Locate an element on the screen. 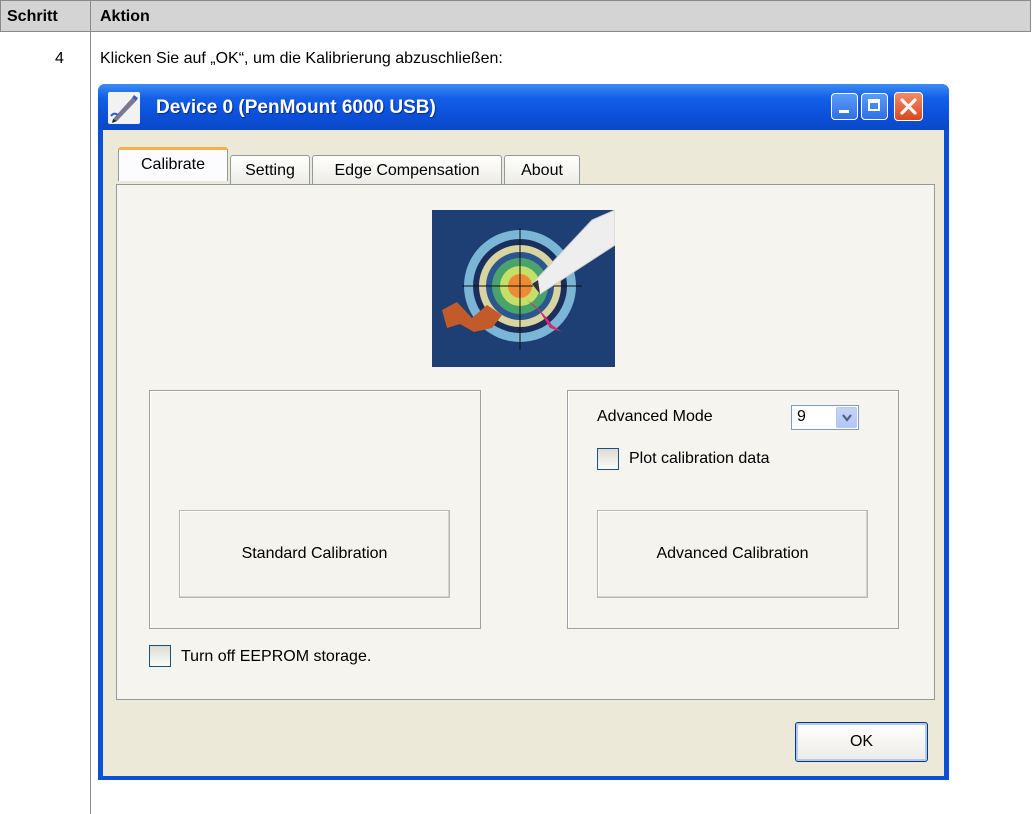 The width and height of the screenshot is (1033, 814). tab-setting: Setting is located at coordinates (270, 170).